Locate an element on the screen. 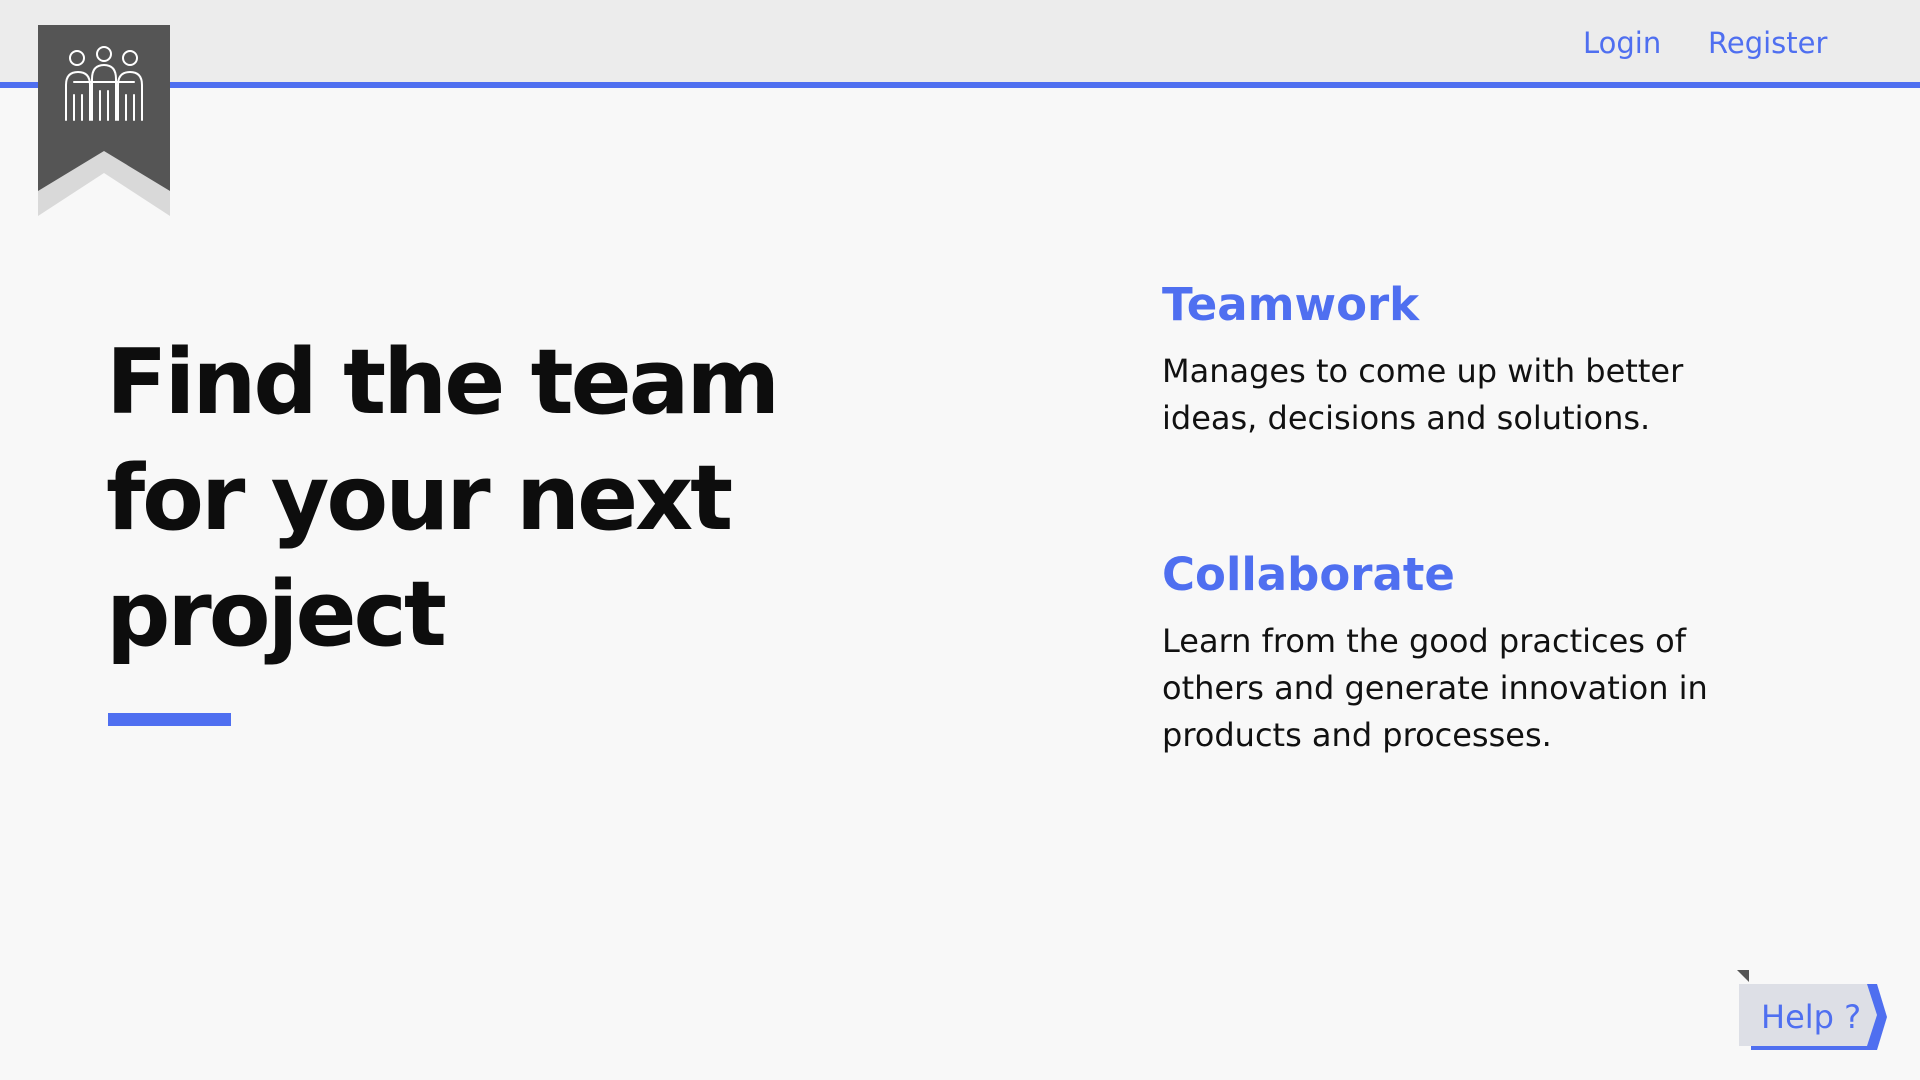 This screenshot has height=1080, width=1920. feature-text-line: others and generate innovation in is located at coordinates (1435, 688).